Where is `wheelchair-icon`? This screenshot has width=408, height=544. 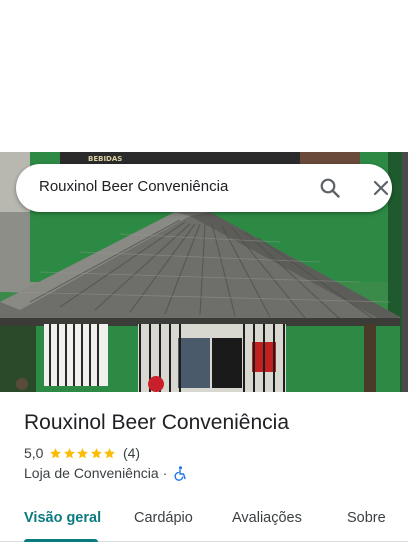 wheelchair-icon is located at coordinates (180, 473).